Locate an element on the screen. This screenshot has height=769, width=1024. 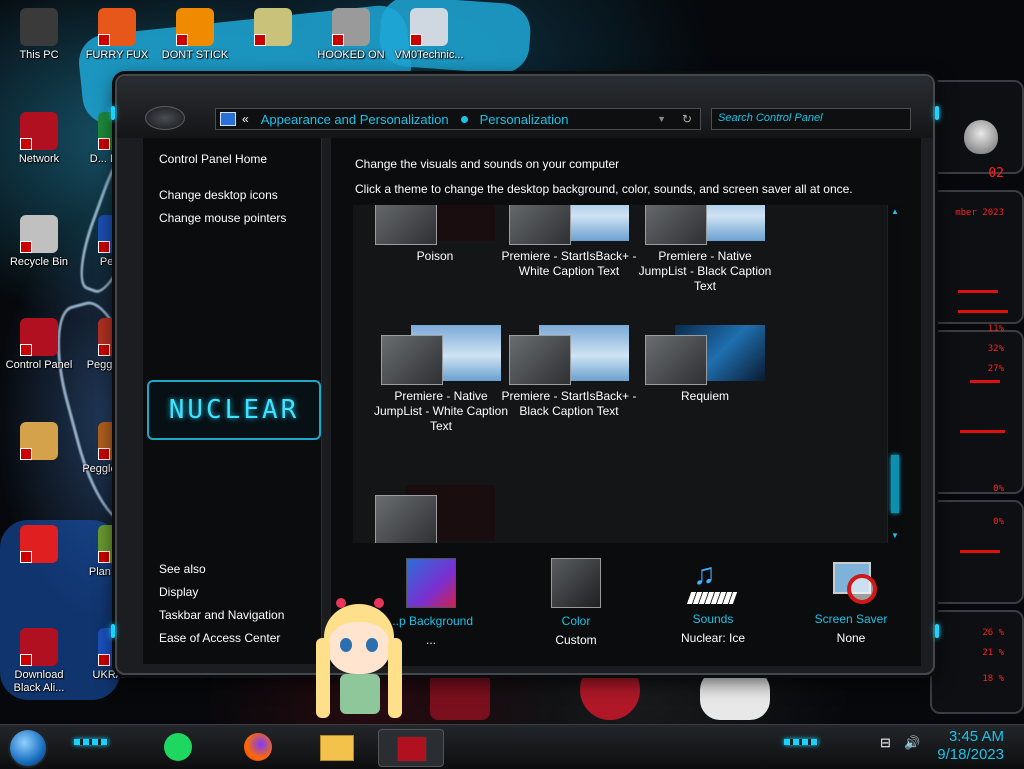
desktop-icon: FURRY FUX is located at coordinates (117, 35).